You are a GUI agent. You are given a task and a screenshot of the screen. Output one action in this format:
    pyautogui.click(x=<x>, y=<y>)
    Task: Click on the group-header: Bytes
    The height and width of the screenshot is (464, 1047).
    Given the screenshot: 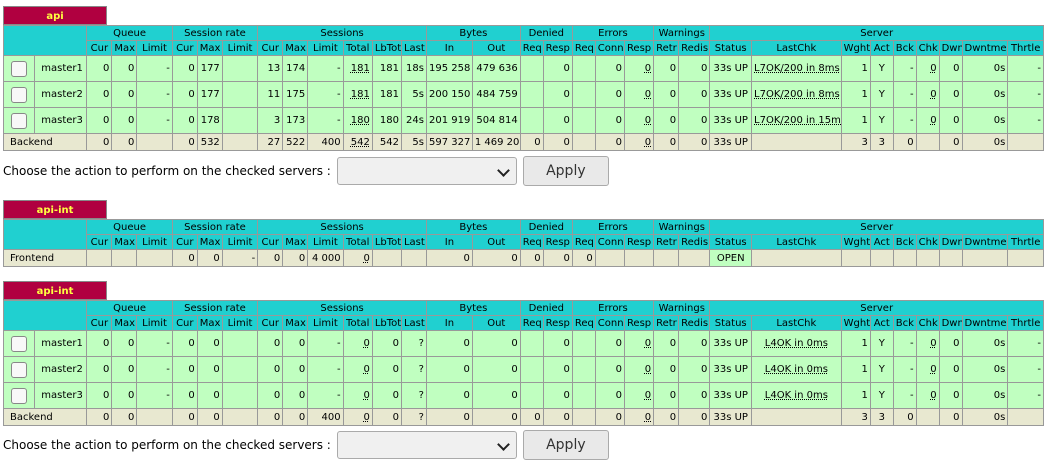 What is the action you would take?
    pyautogui.click(x=473, y=308)
    